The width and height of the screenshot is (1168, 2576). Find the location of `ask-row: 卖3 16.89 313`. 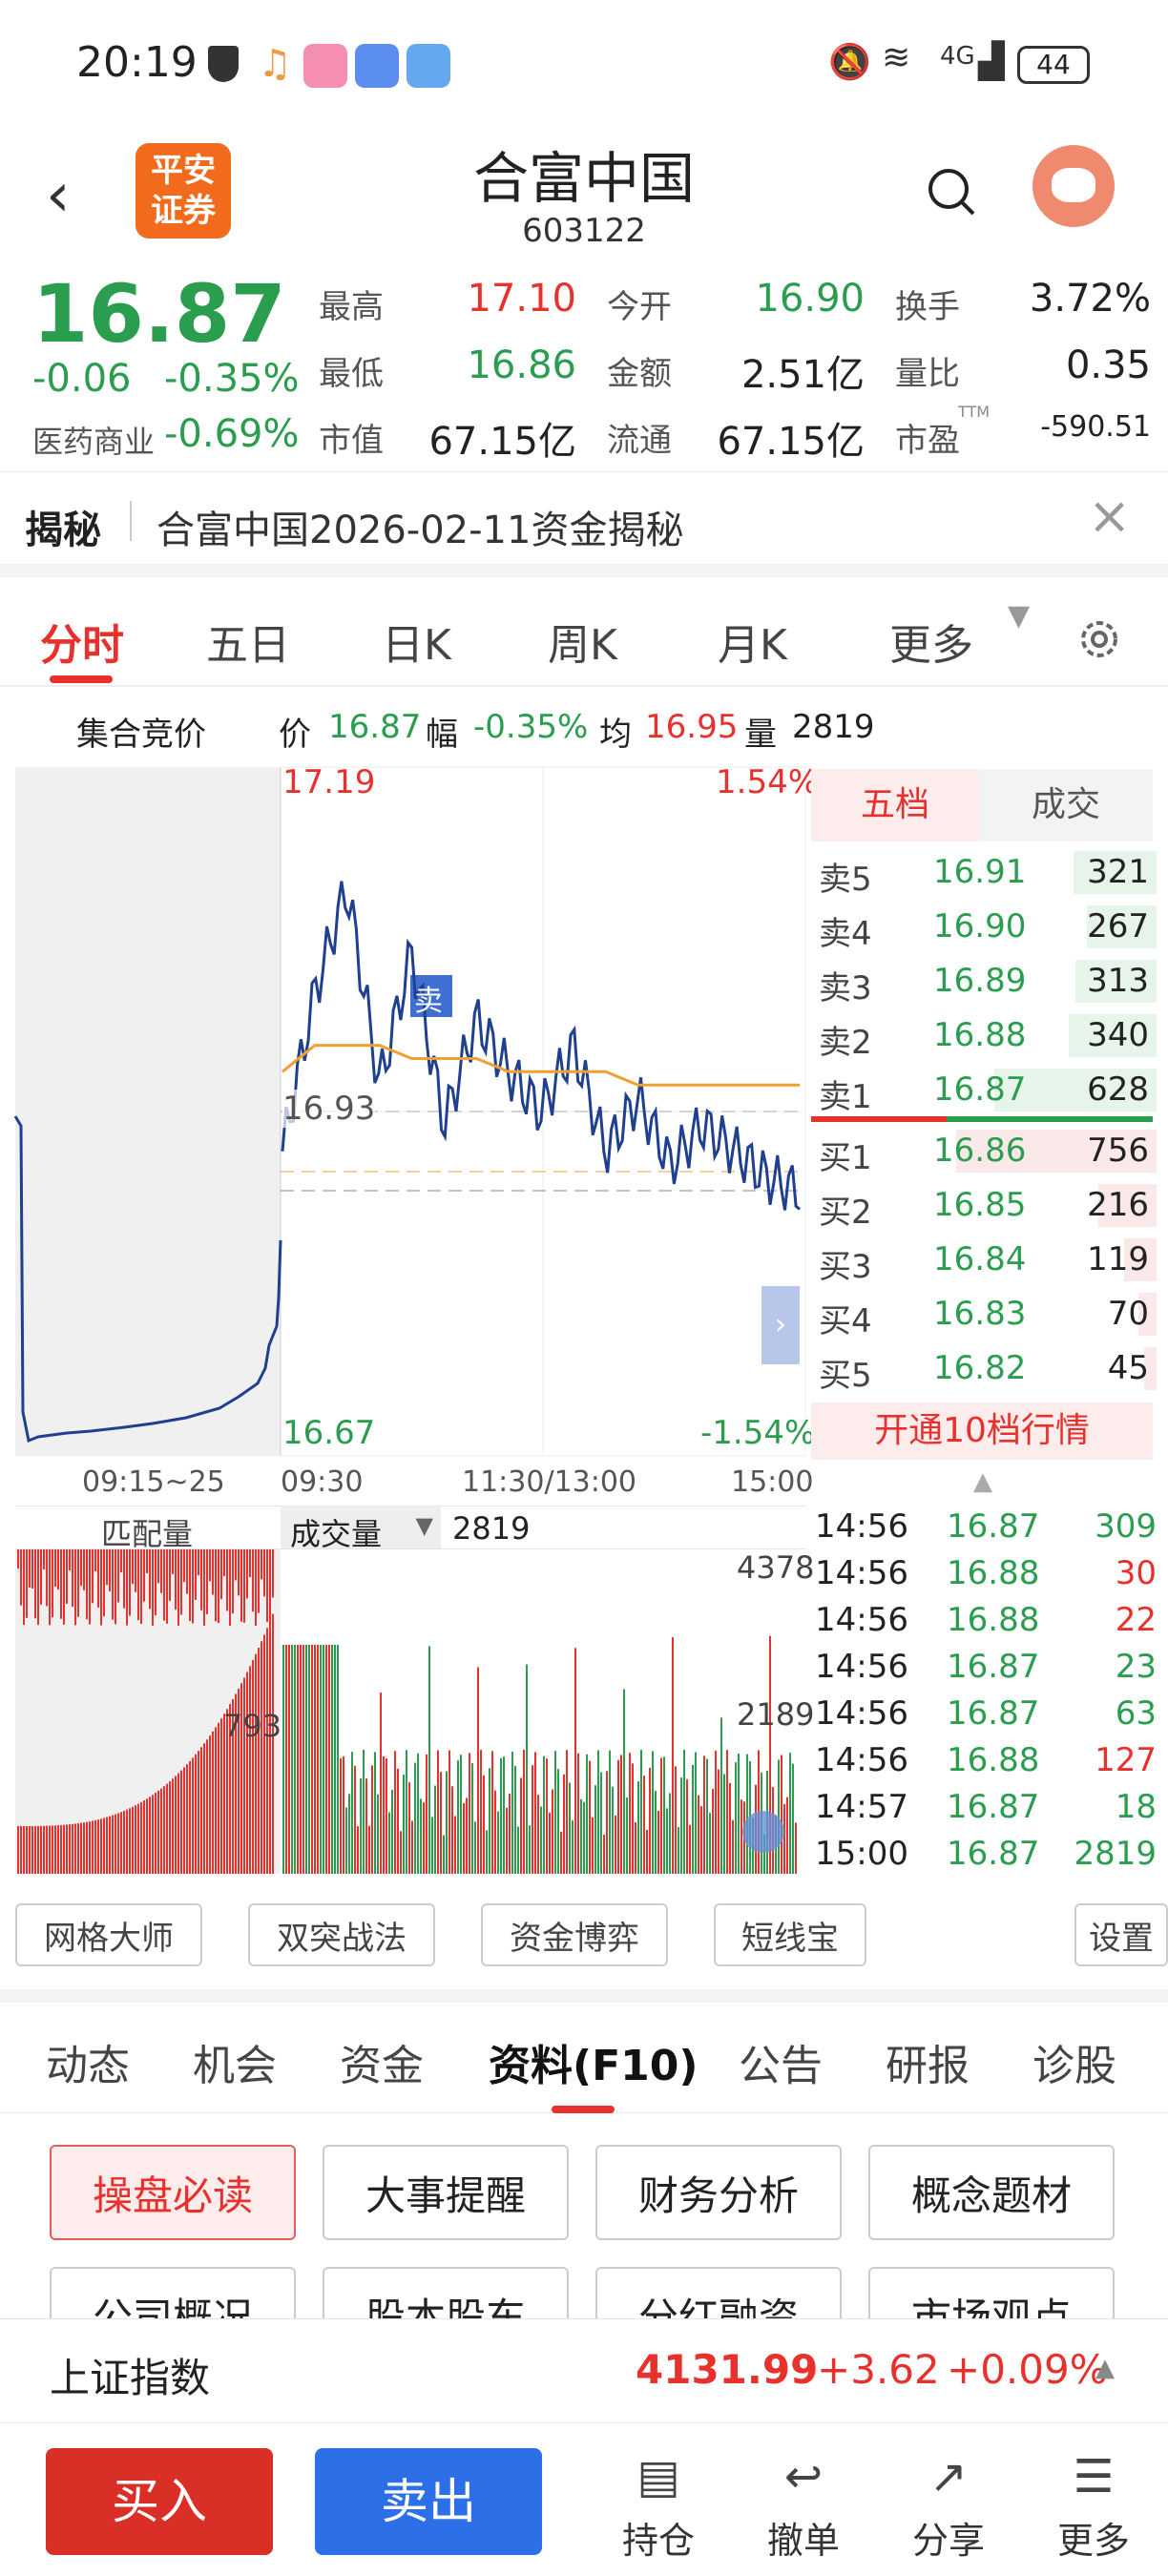

ask-row: 卖3 16.89 313 is located at coordinates (984, 981).